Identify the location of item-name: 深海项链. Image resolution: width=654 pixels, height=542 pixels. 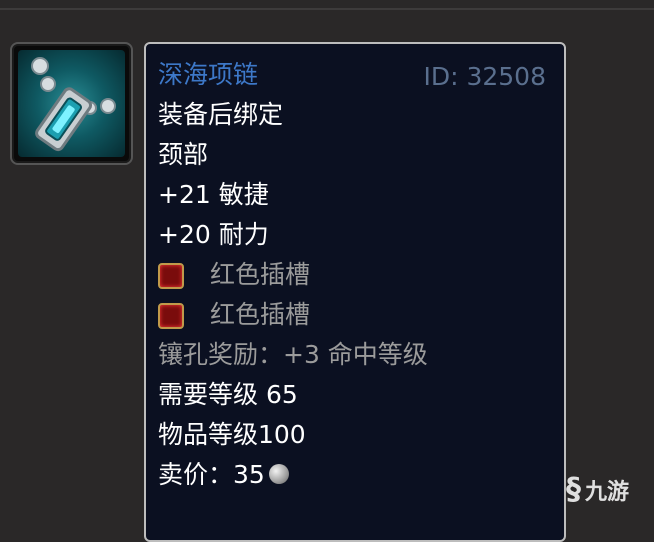
(208, 75).